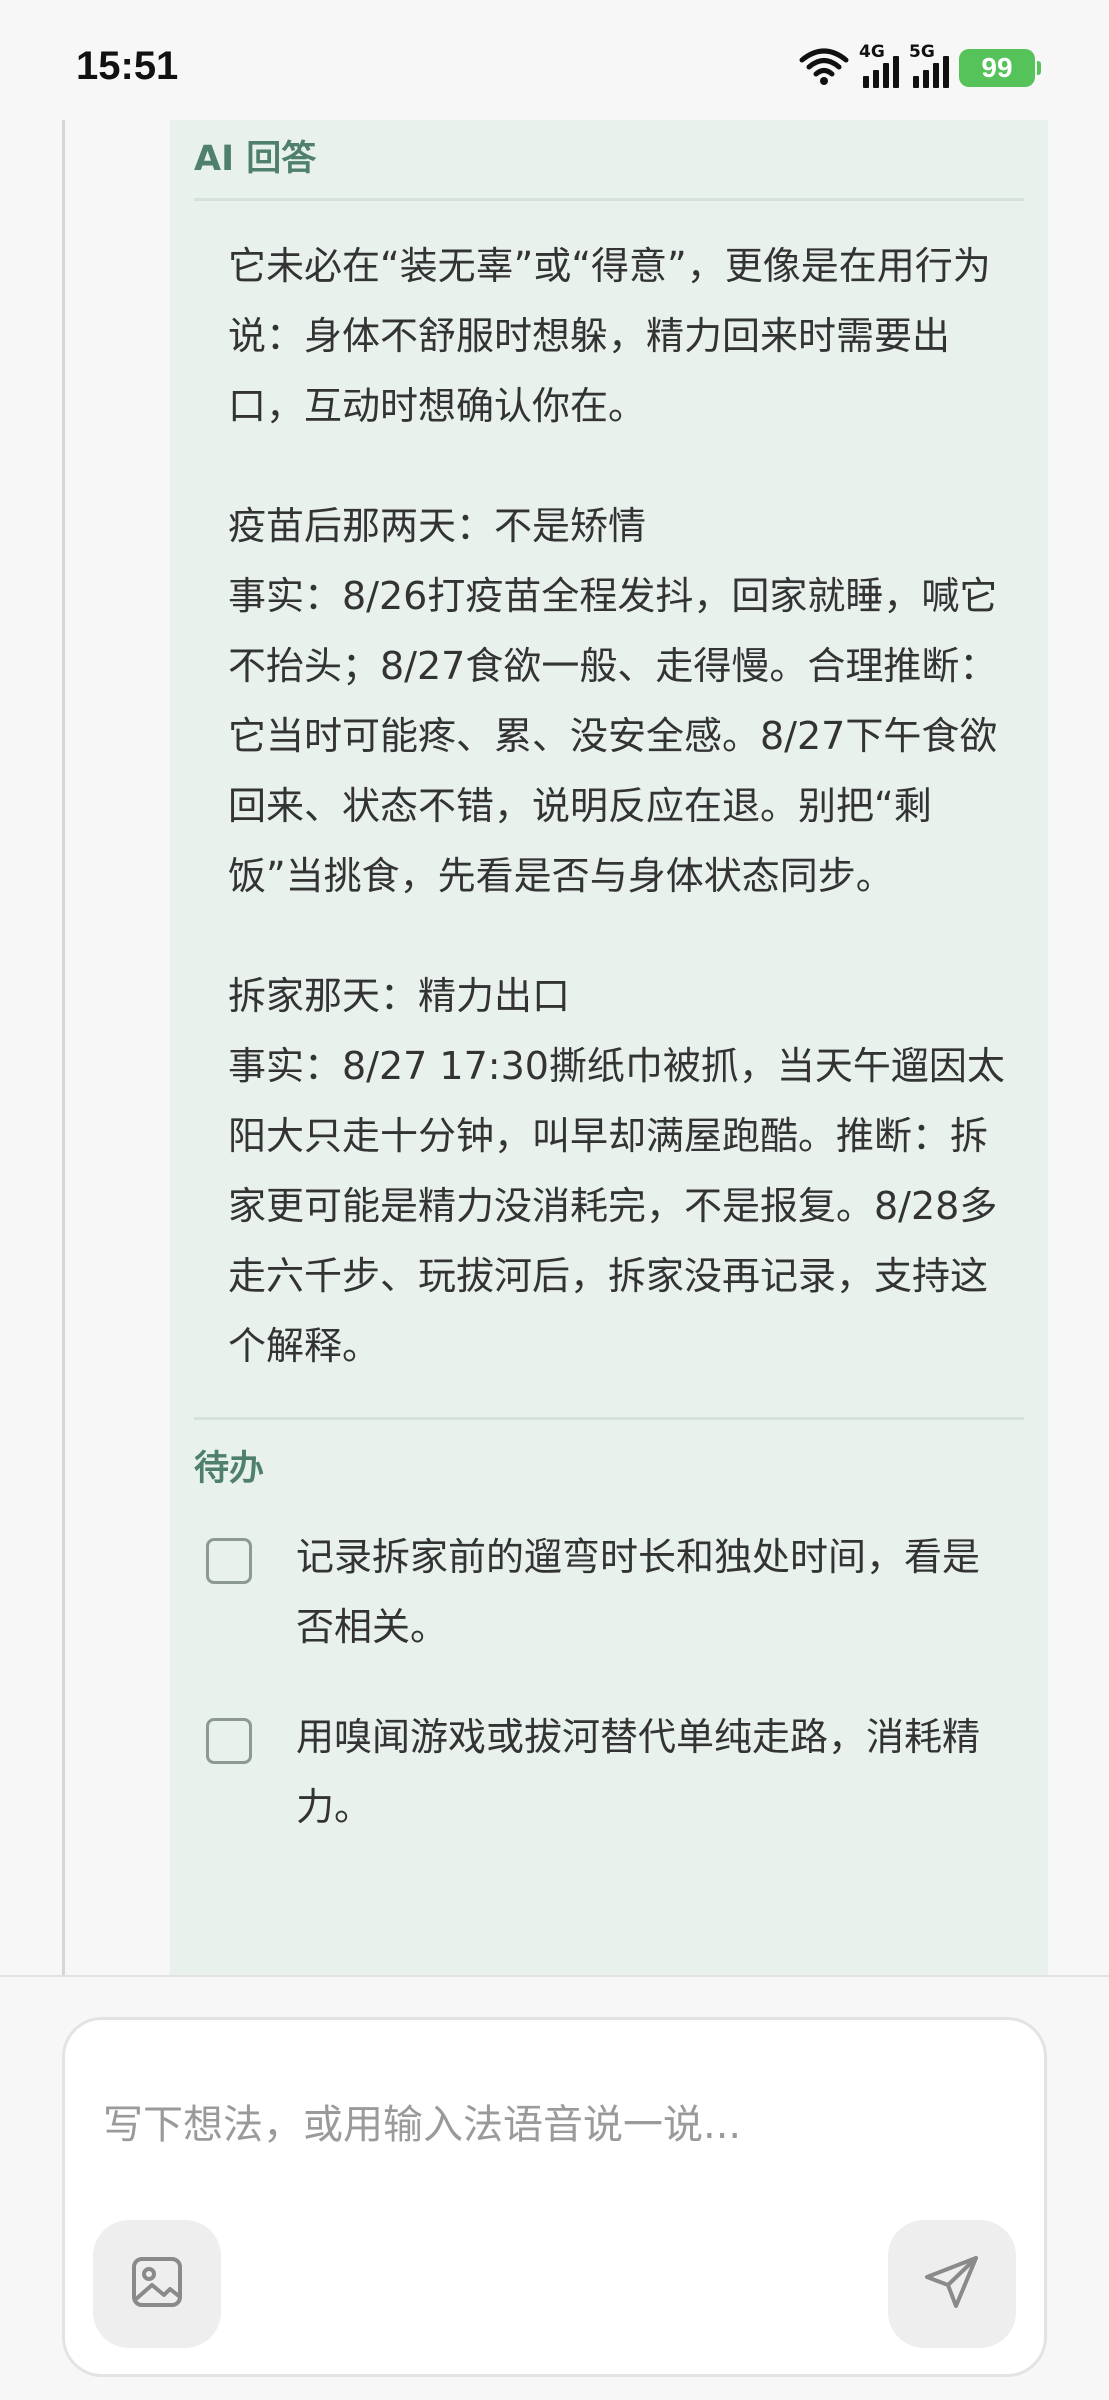 The height and width of the screenshot is (2400, 1109). Describe the element at coordinates (879, 65) in the screenshot. I see `signal-4g-icon: 4G` at that location.